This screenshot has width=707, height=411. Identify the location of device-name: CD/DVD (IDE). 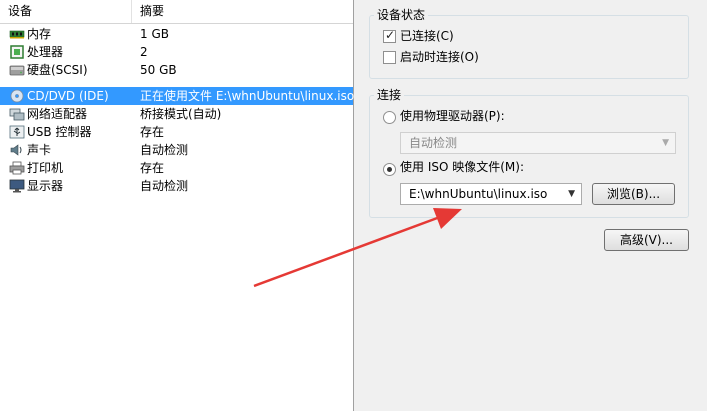
(68, 96).